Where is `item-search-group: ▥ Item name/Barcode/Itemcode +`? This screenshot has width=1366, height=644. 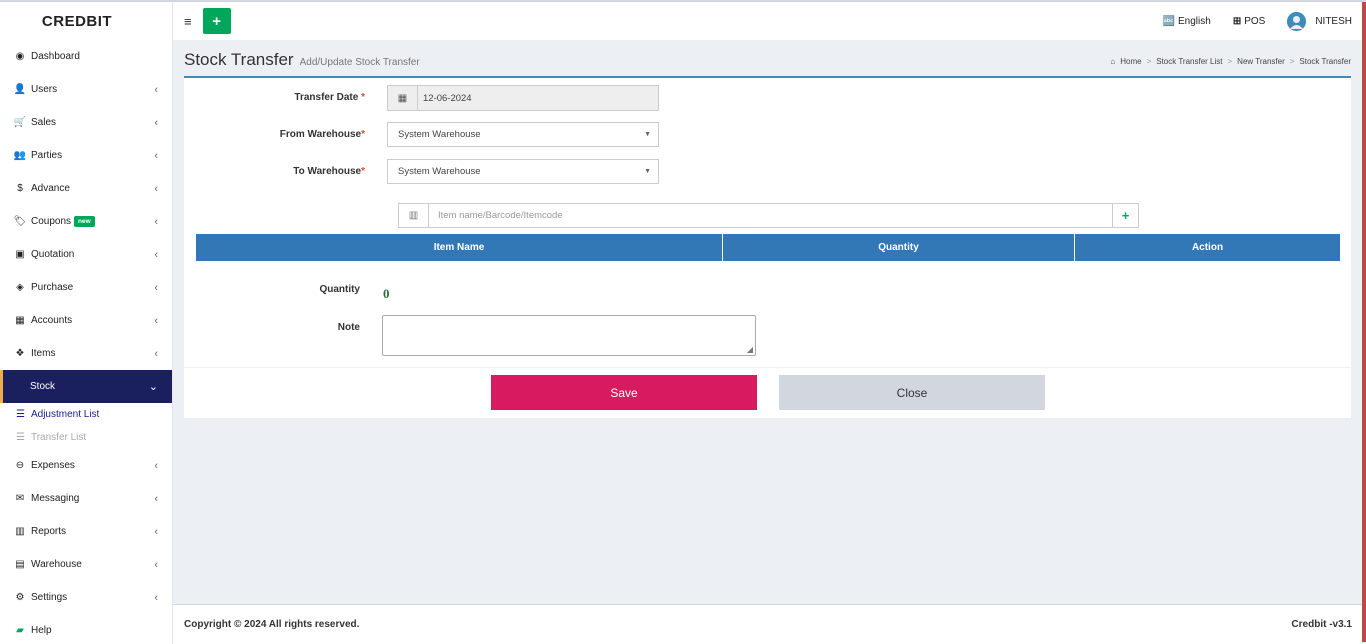
item-search-group: ▥ Item name/Barcode/Itemcode + is located at coordinates (768, 215).